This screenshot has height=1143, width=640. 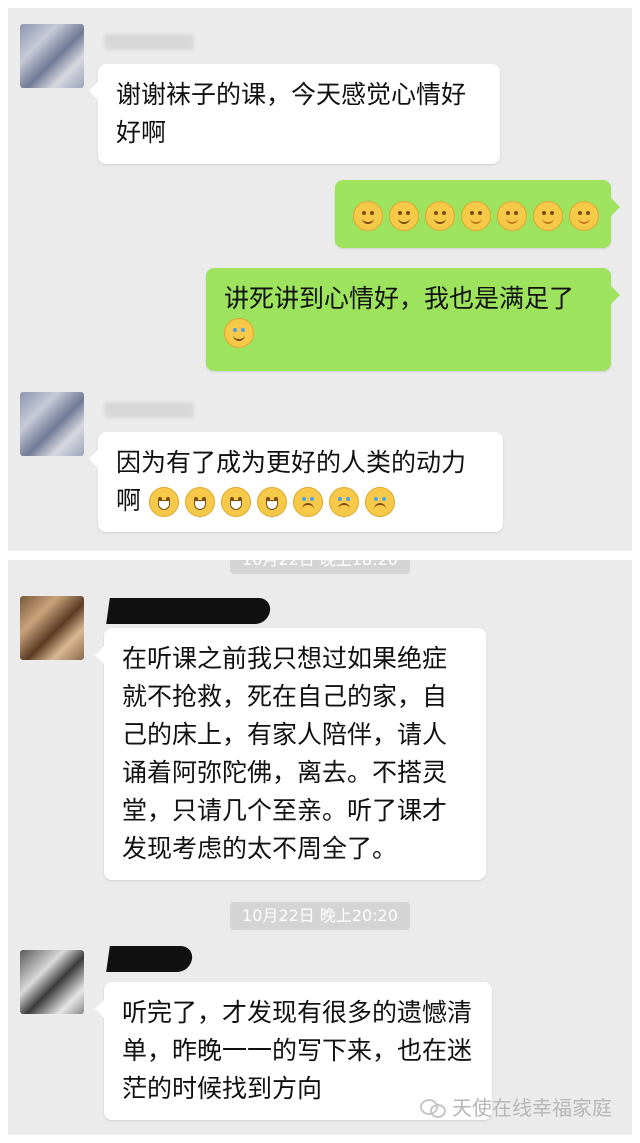 I want to click on message-text: 谢谢袜子的课，今天感觉心情好好啊, so click(x=291, y=113).